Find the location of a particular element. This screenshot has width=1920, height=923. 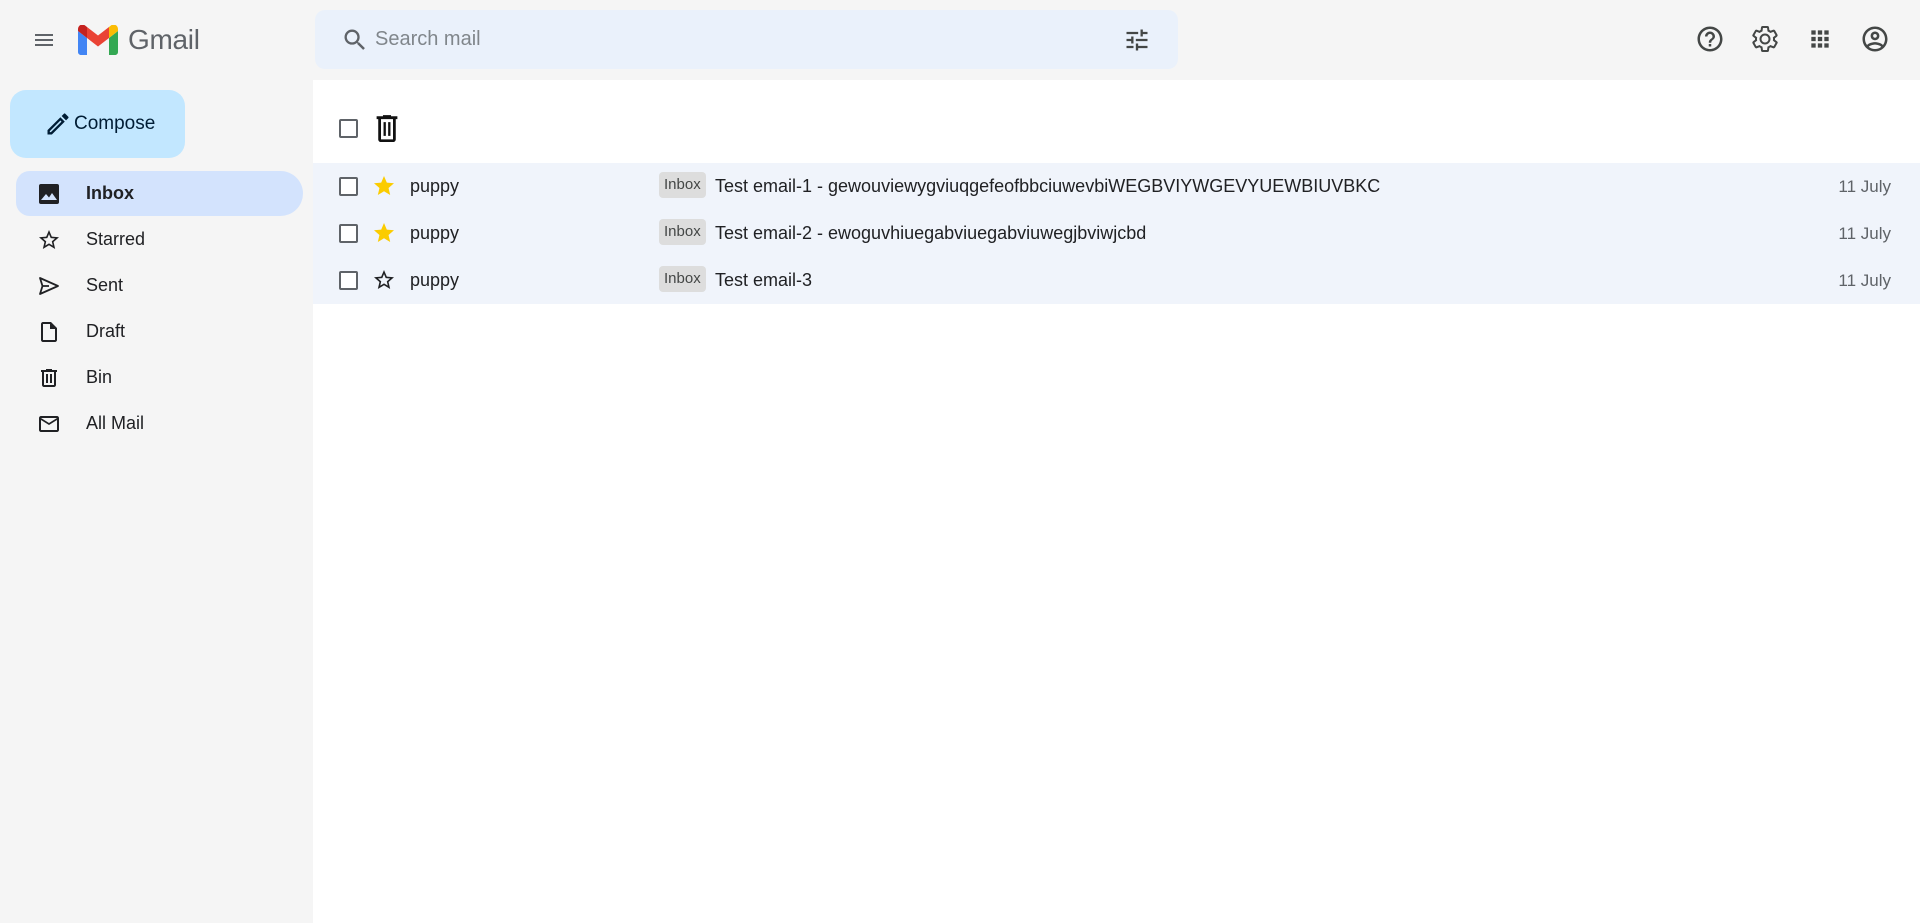

apps-button is located at coordinates (1820, 39).